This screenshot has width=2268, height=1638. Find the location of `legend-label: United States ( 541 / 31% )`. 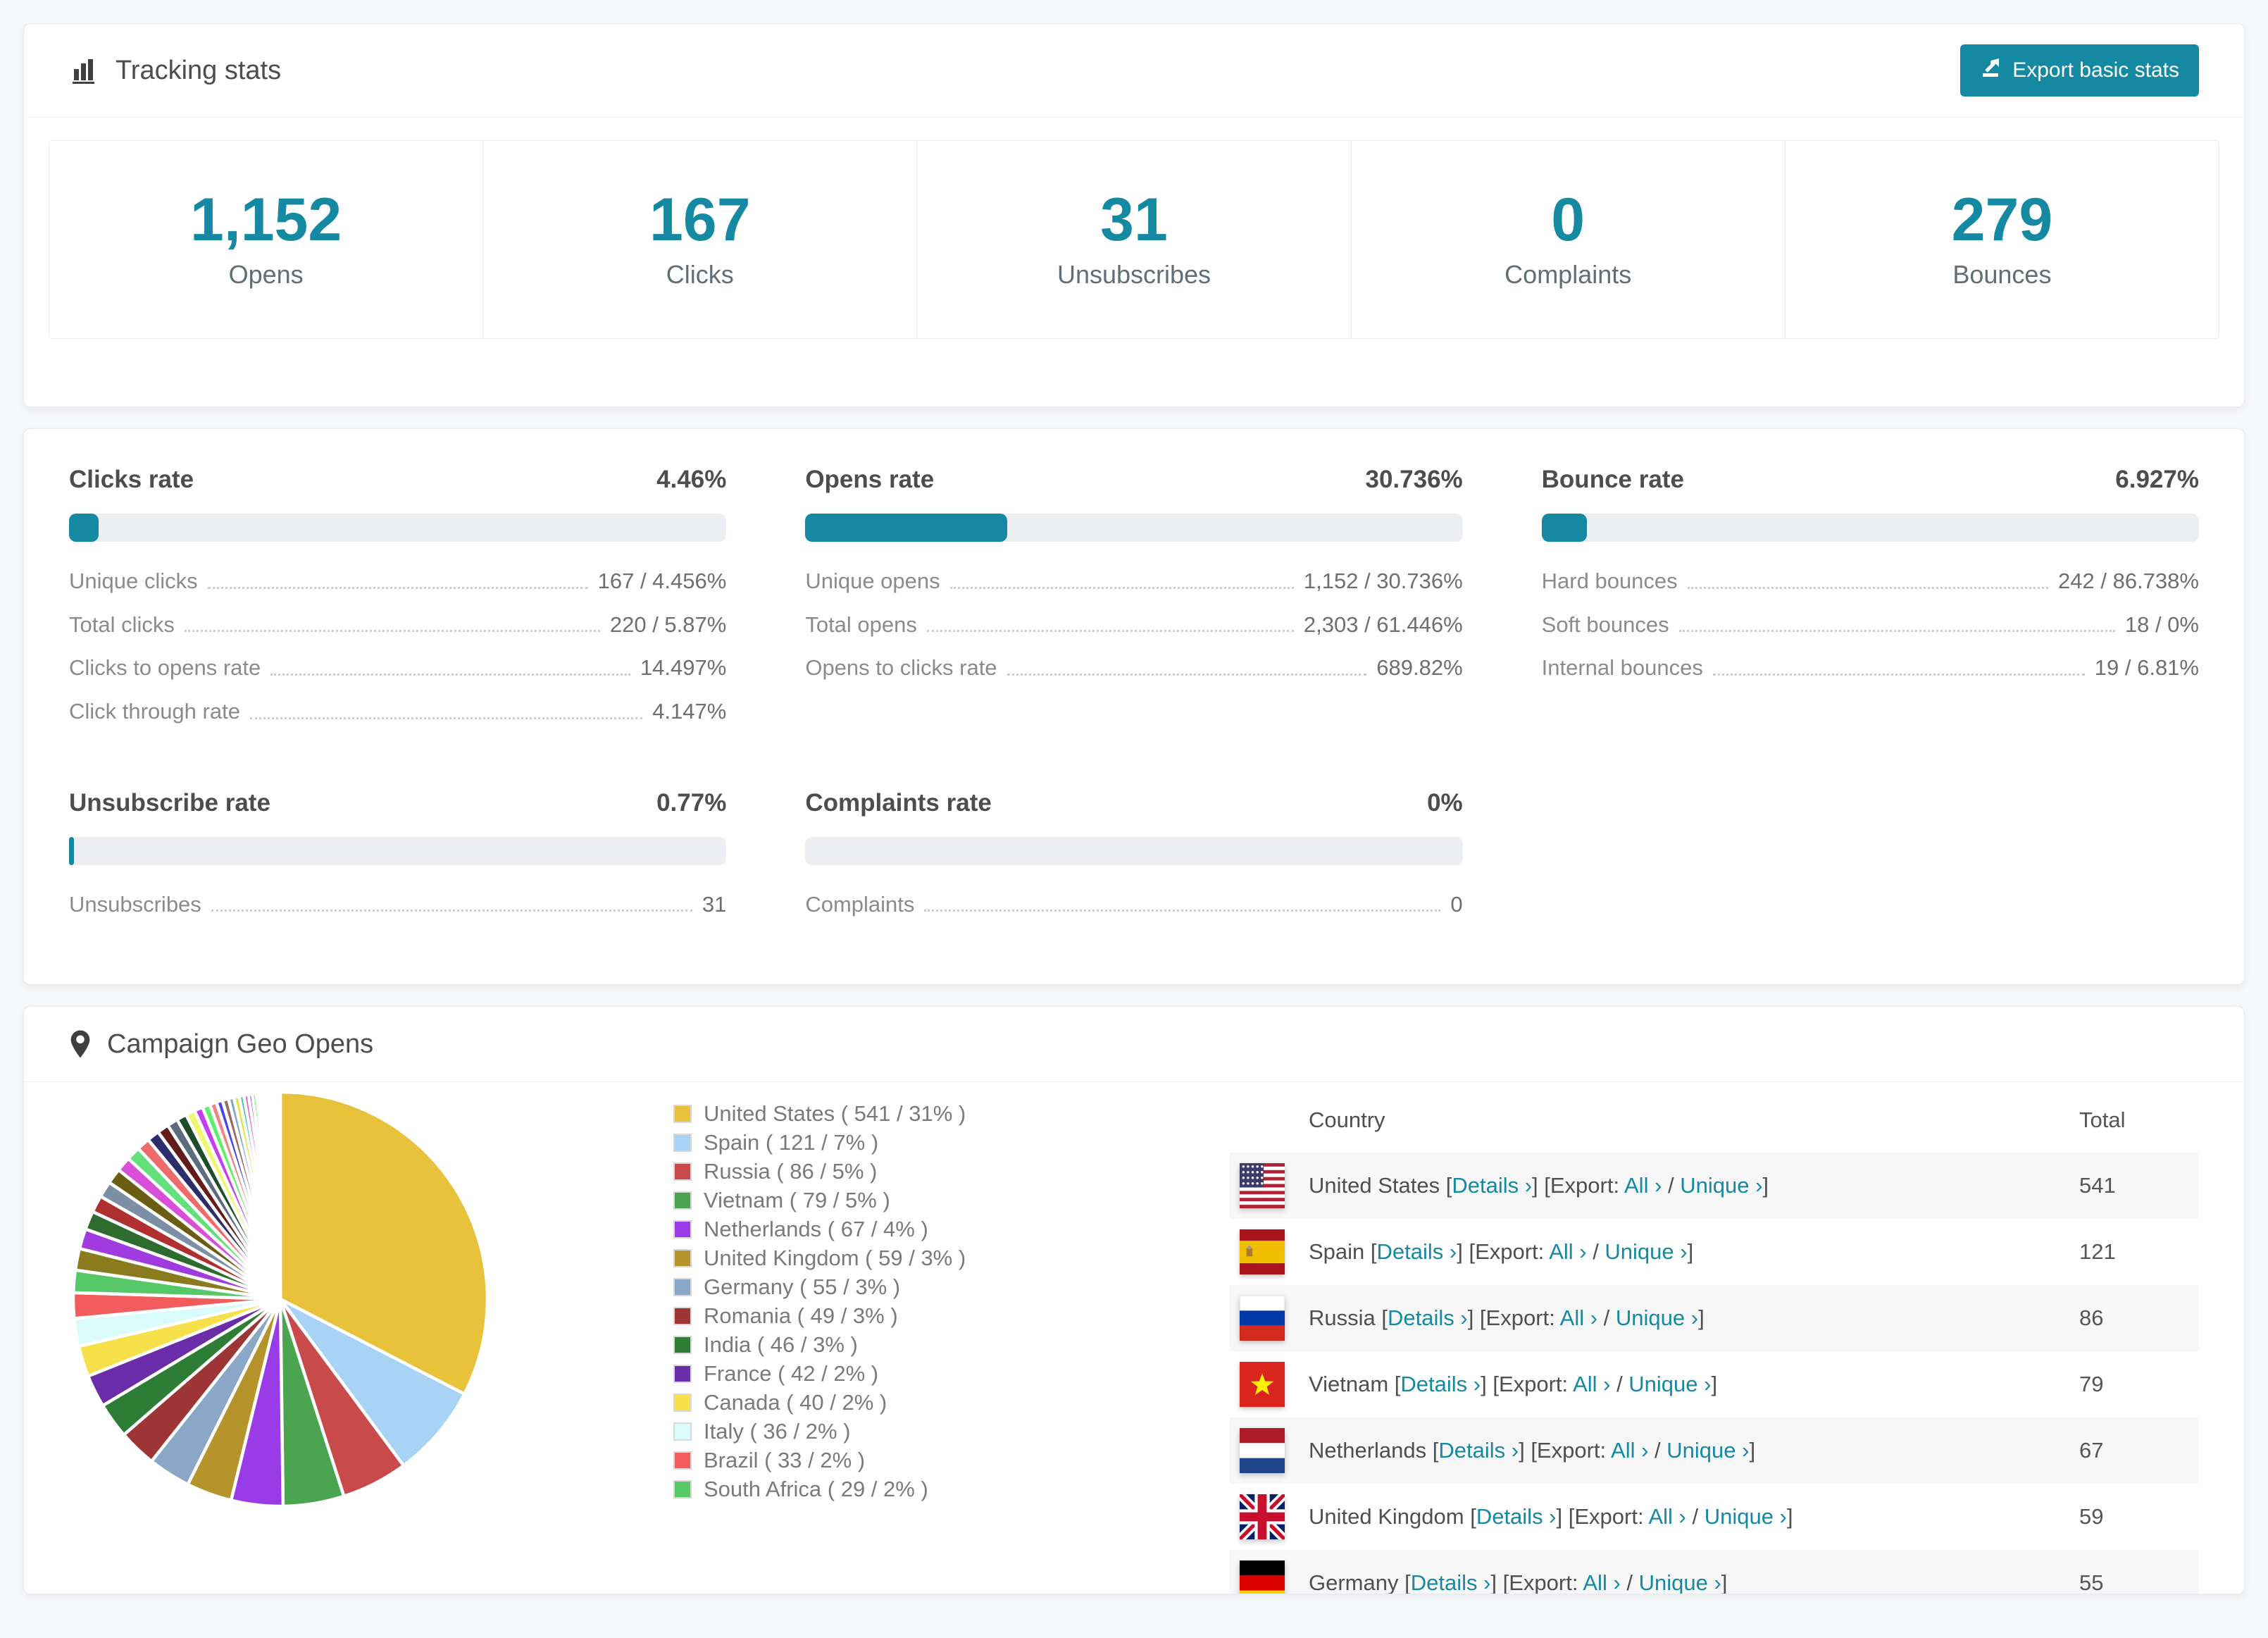

legend-label: United States ( 541 / 31% ) is located at coordinates (835, 1113).